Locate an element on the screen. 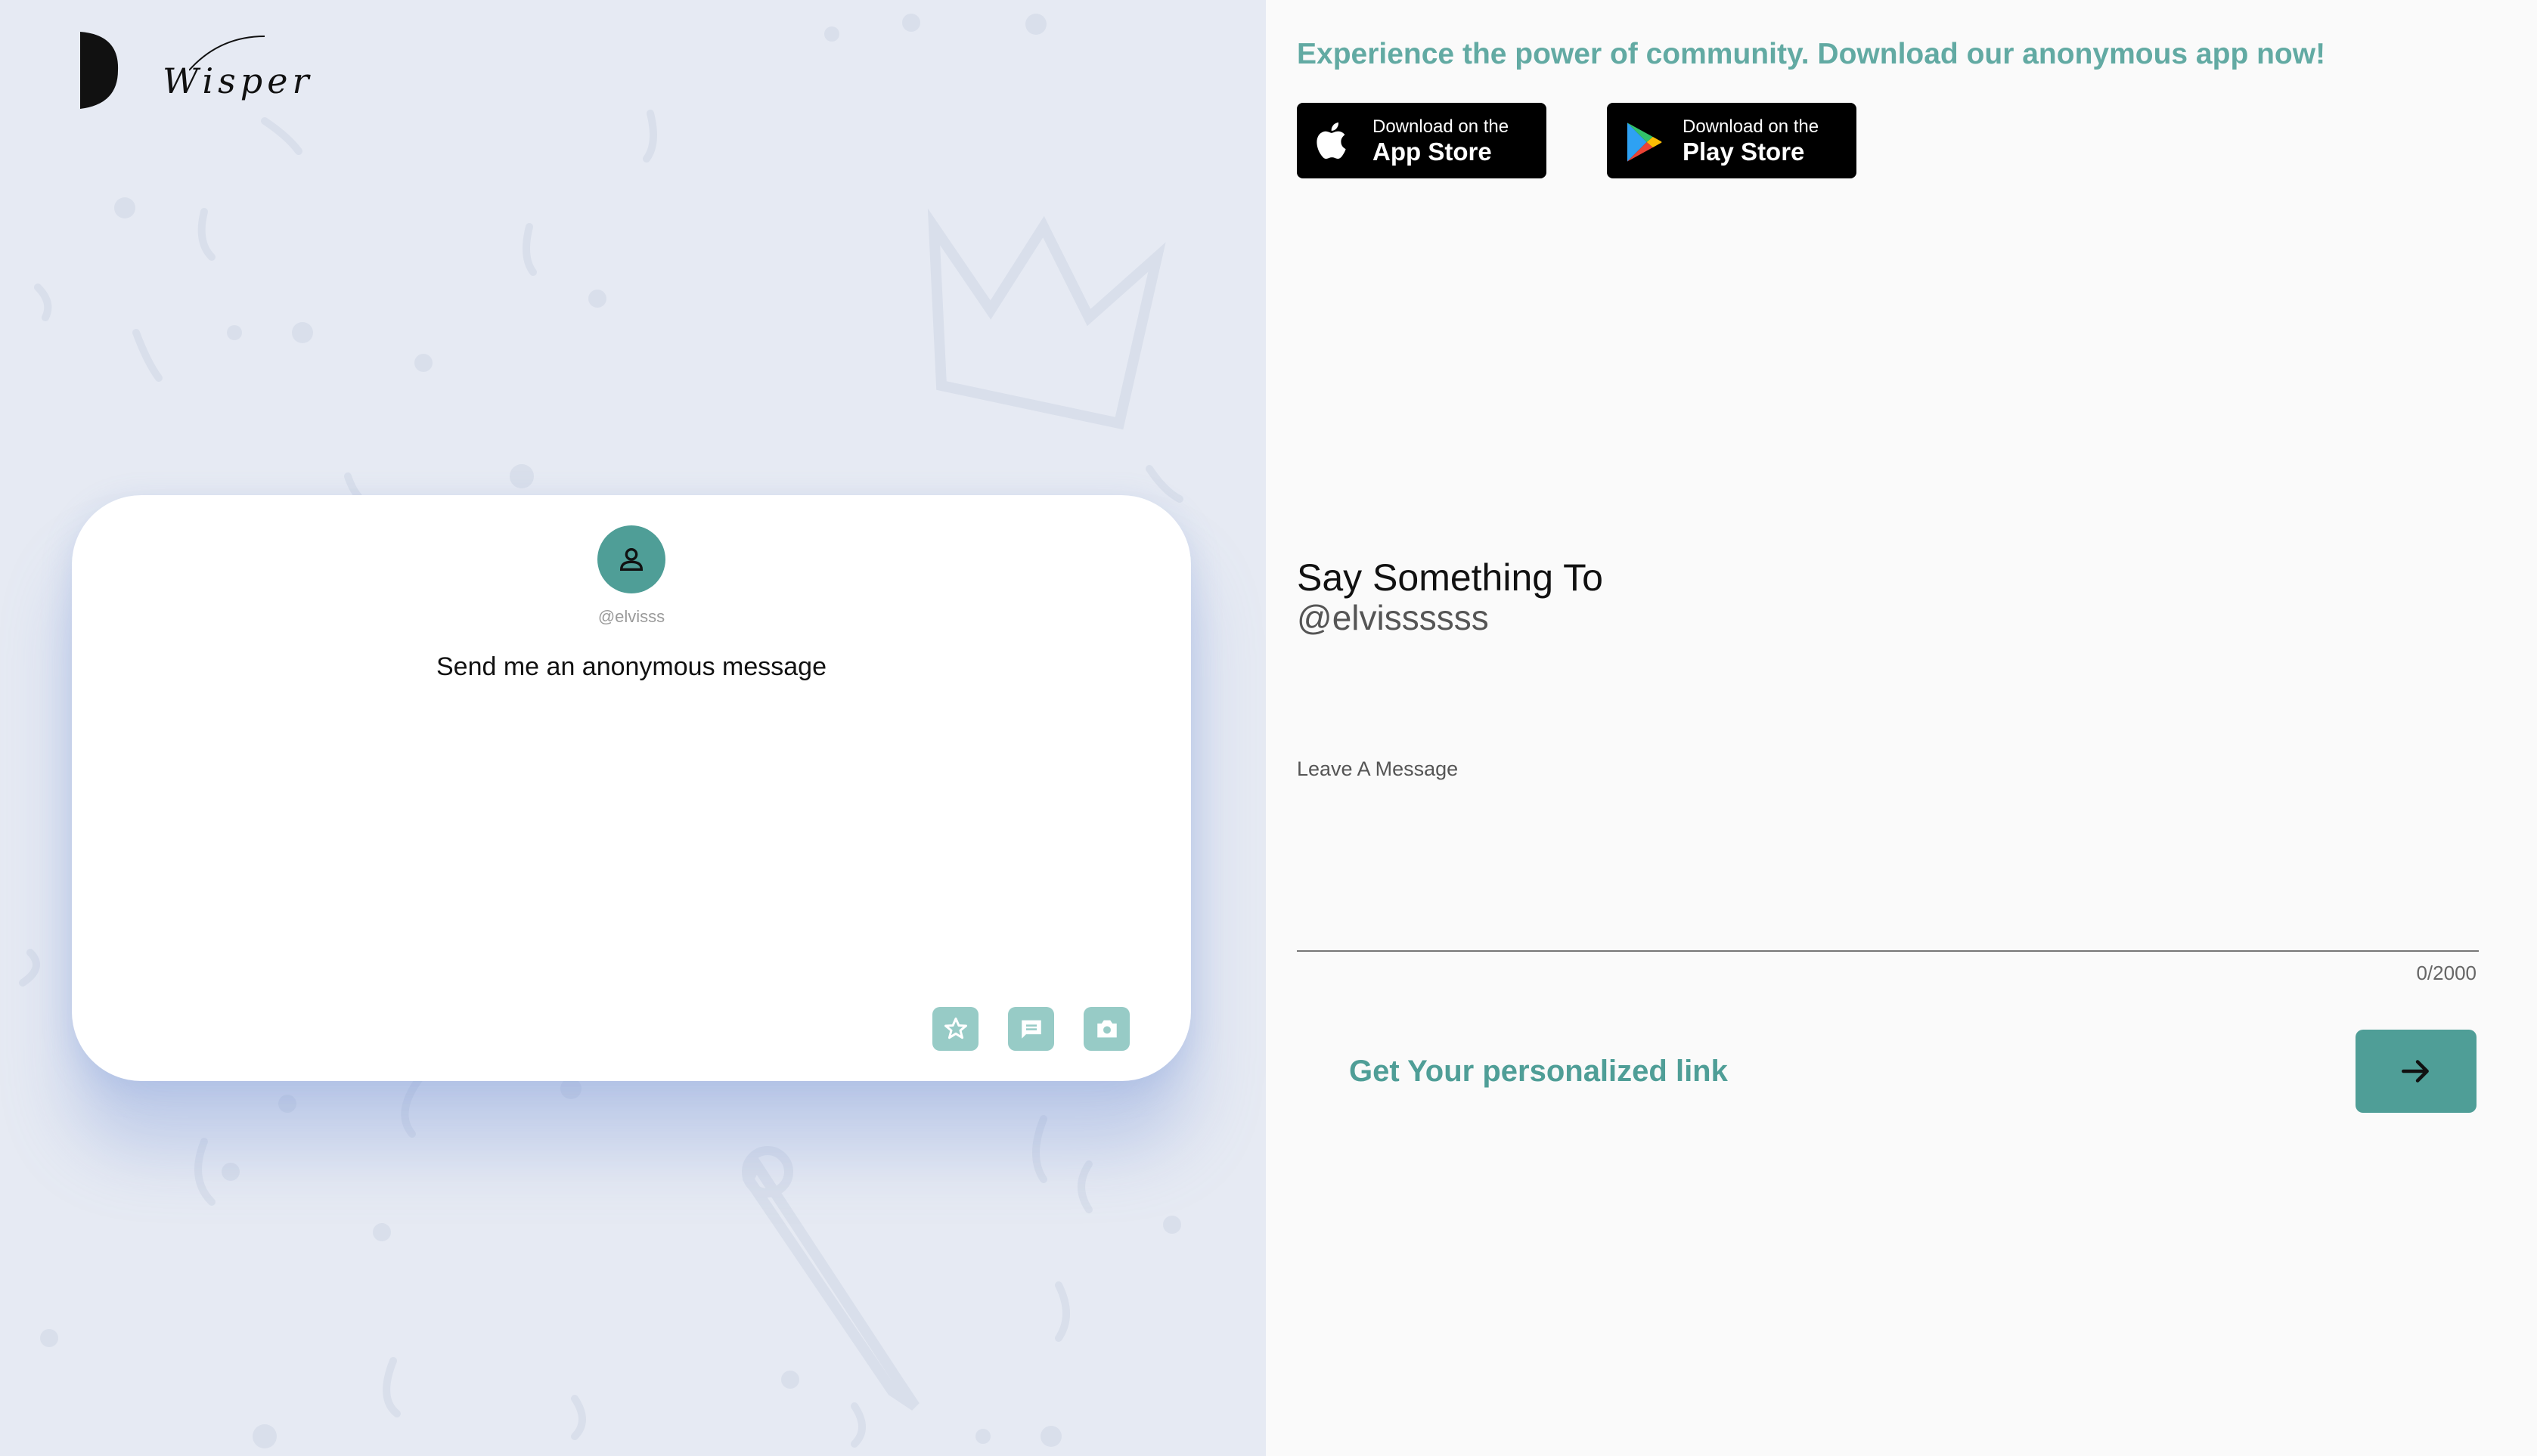 The width and height of the screenshot is (2537, 1456). play-store-button: Download on the Play Store is located at coordinates (1732, 140).